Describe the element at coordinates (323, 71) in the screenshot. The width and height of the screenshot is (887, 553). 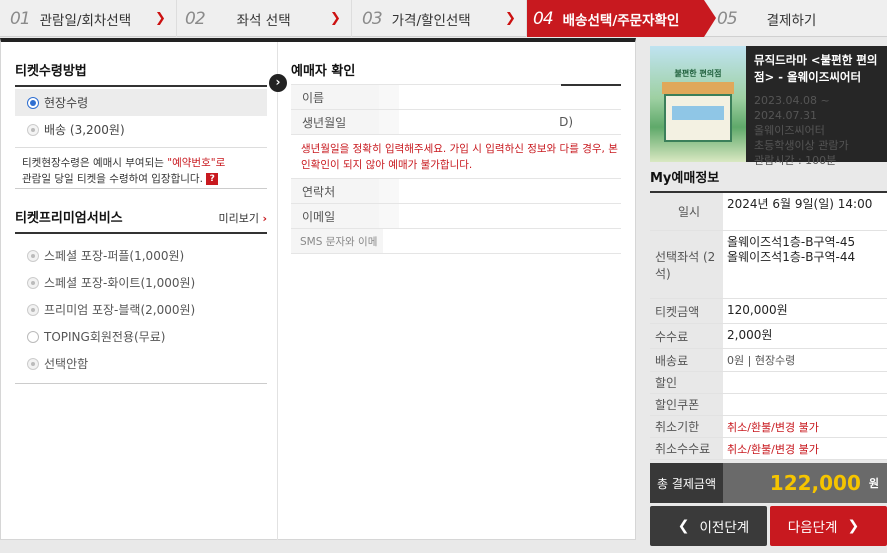
I see `buyer-title-text: 예매자 확인` at that location.